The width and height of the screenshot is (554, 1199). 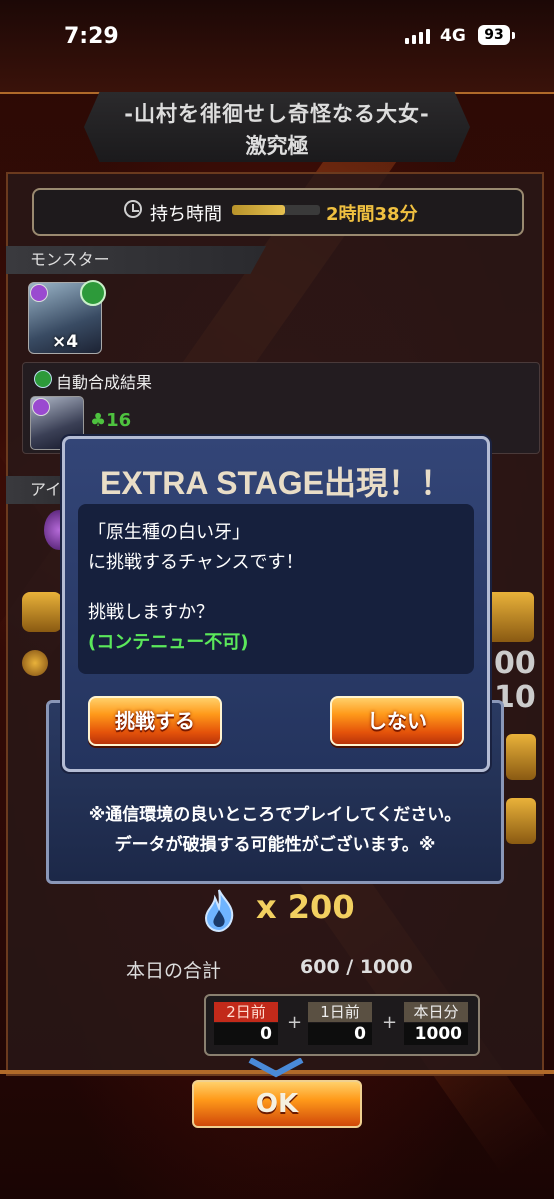 What do you see at coordinates (340, 1034) in the screenshot?
I see `day-value-1-day-ago: 0` at bounding box center [340, 1034].